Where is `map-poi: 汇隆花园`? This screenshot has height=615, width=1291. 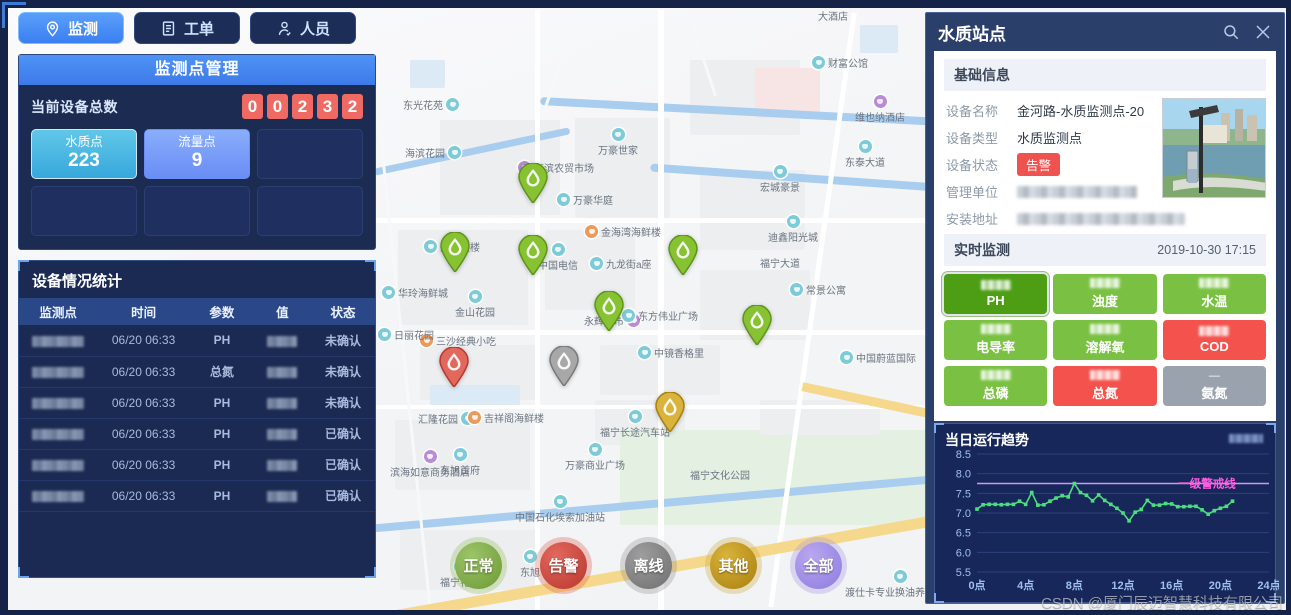 map-poi: 汇隆花园 is located at coordinates (446, 418).